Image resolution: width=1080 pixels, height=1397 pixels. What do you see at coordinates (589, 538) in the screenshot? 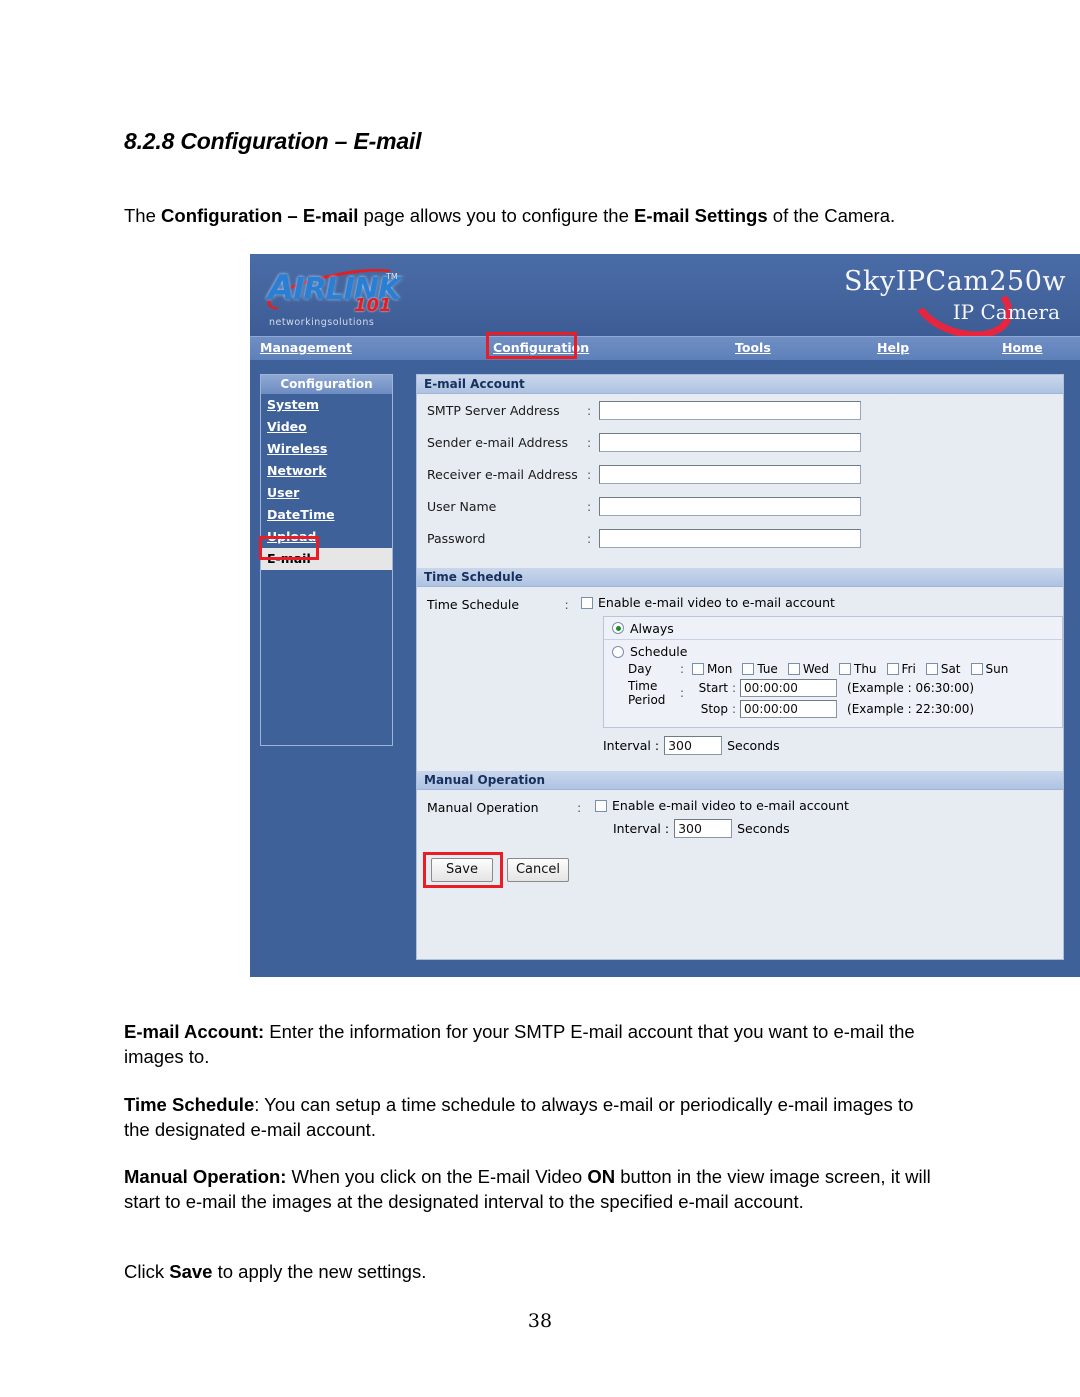
I see `colon-password: :` at bounding box center [589, 538].